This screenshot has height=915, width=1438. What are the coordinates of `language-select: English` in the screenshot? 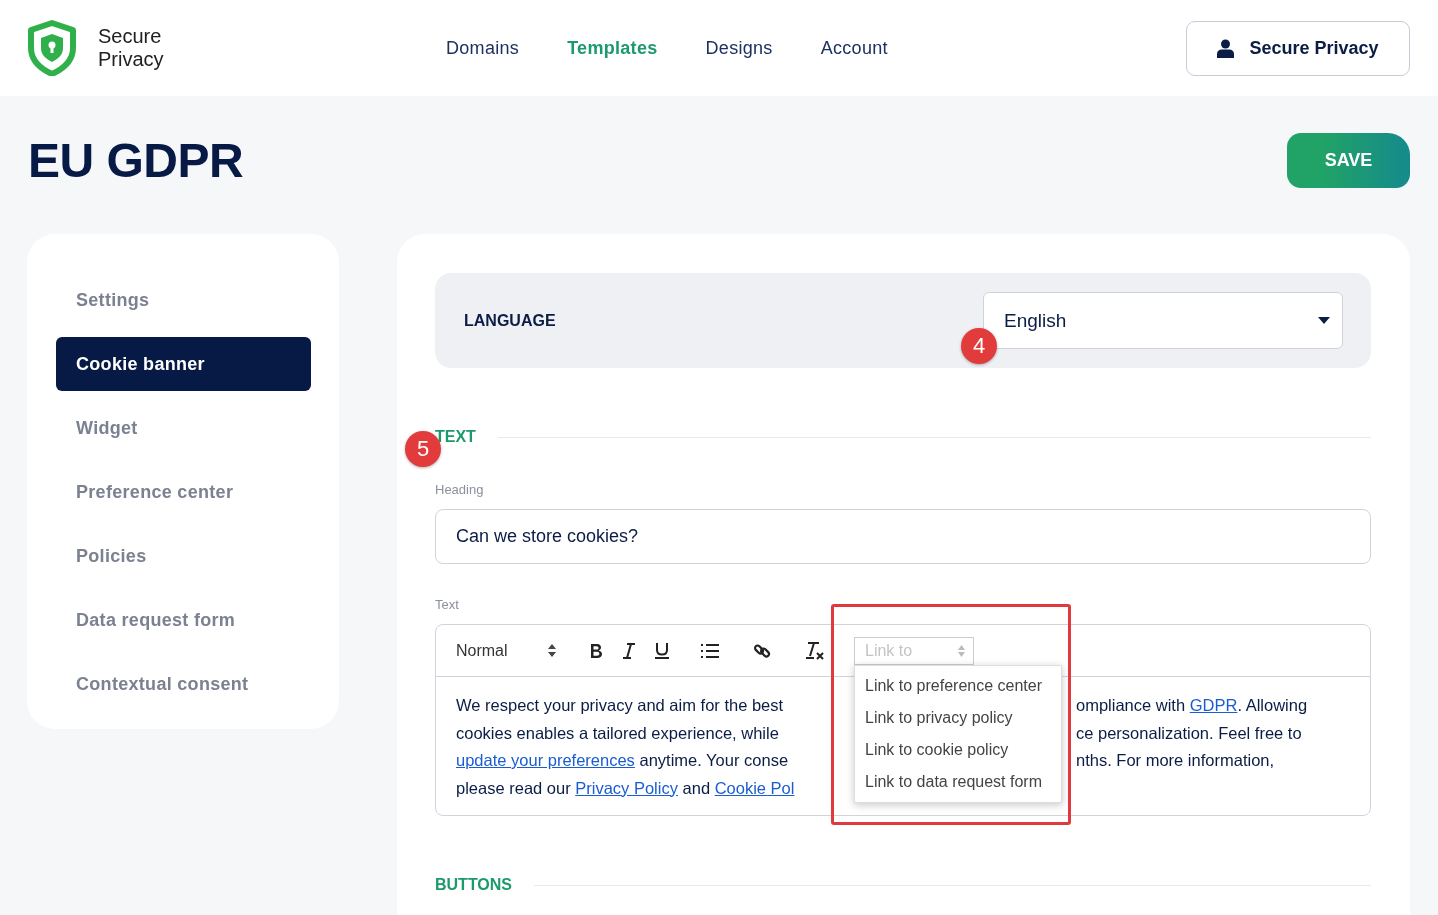 It's located at (1163, 320).